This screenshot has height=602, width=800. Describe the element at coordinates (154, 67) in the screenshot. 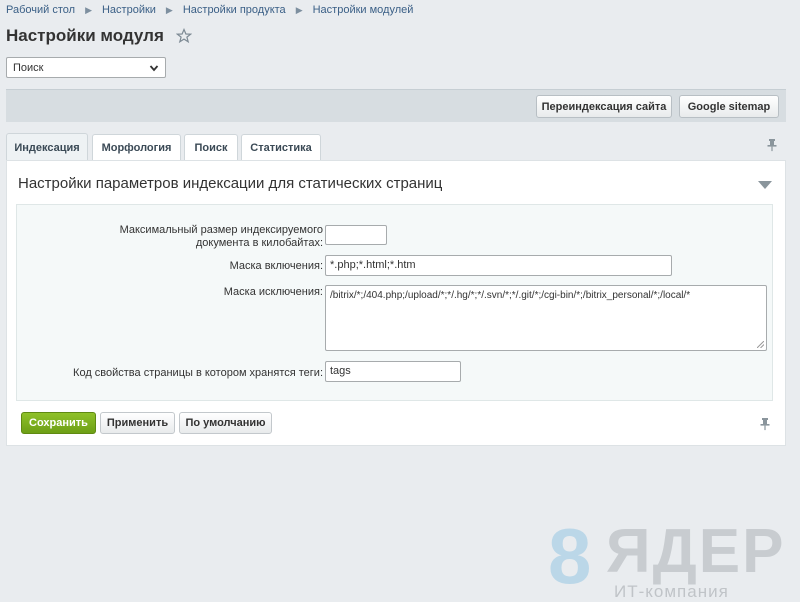

I see `chevron-down-icon` at that location.